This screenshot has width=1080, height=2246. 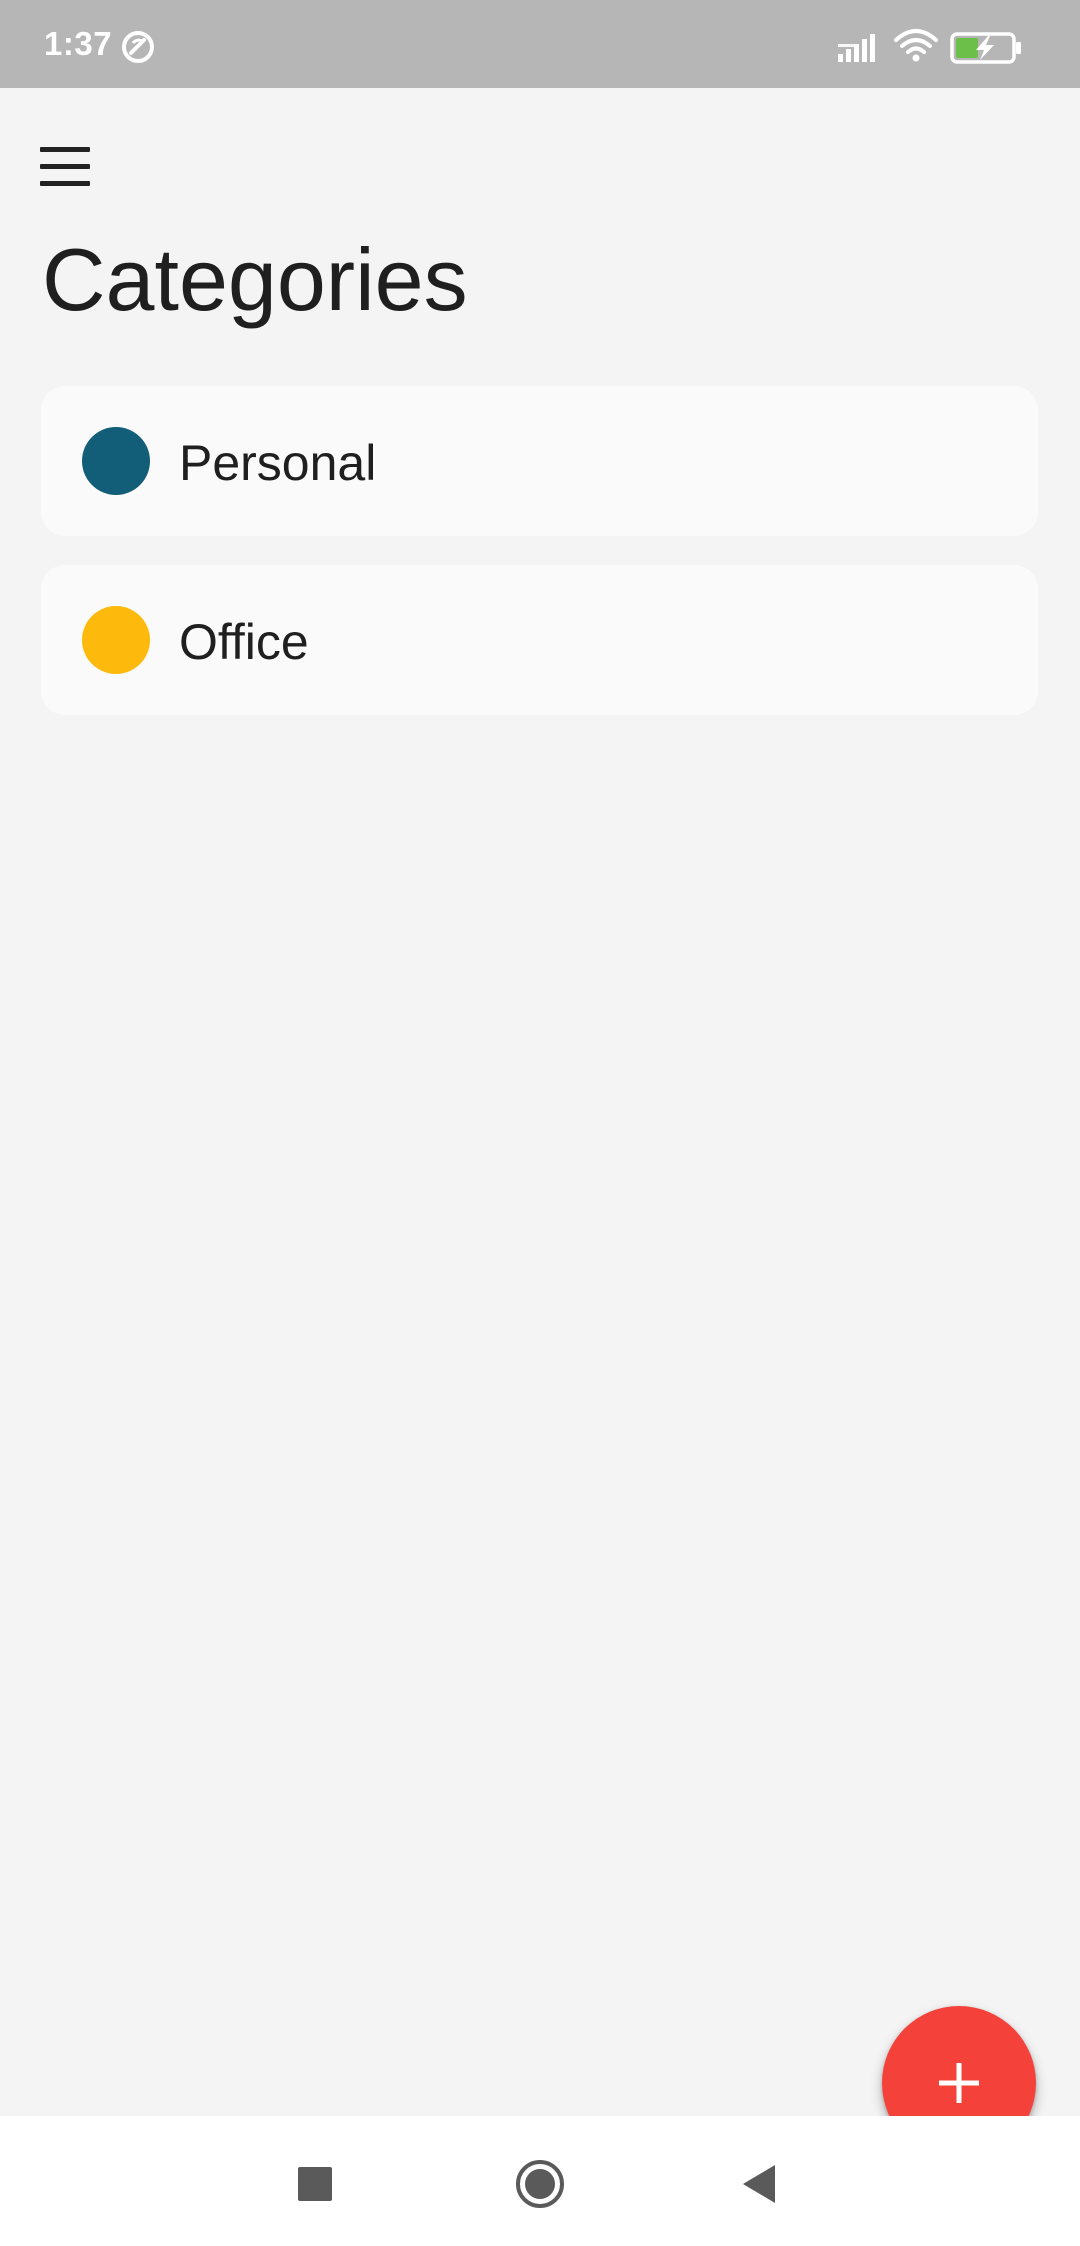 I want to click on back-button, so click(x=759, y=2184).